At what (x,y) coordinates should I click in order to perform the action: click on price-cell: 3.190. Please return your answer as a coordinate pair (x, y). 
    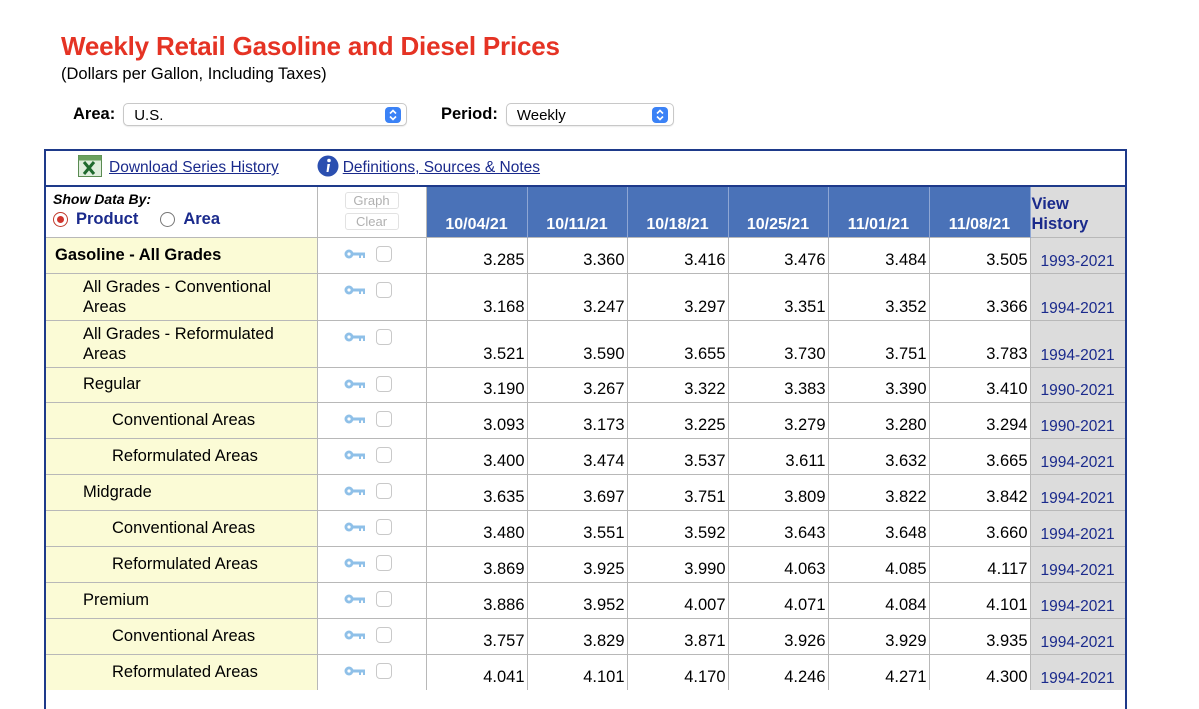
    Looking at the image, I should click on (477, 384).